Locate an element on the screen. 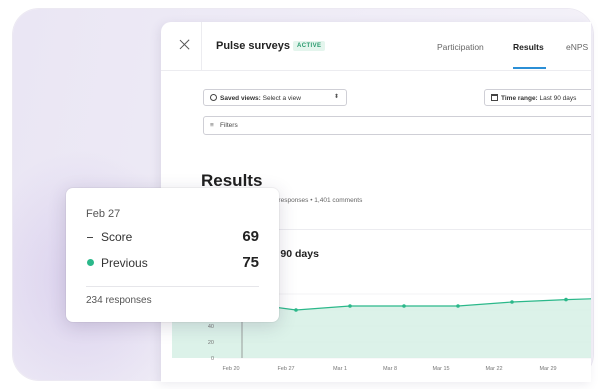  chart-y-label: 20 is located at coordinates (211, 343).